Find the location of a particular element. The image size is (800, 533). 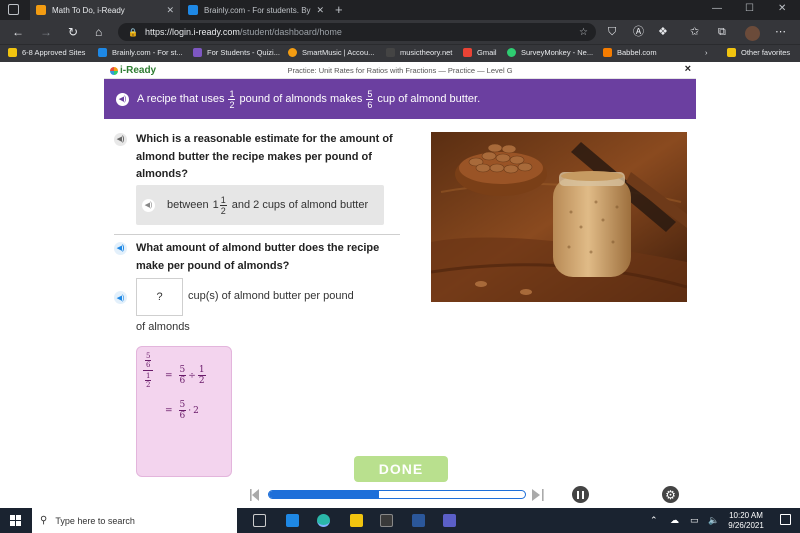

clock-date: 9/26/2021 is located at coordinates (746, 525).